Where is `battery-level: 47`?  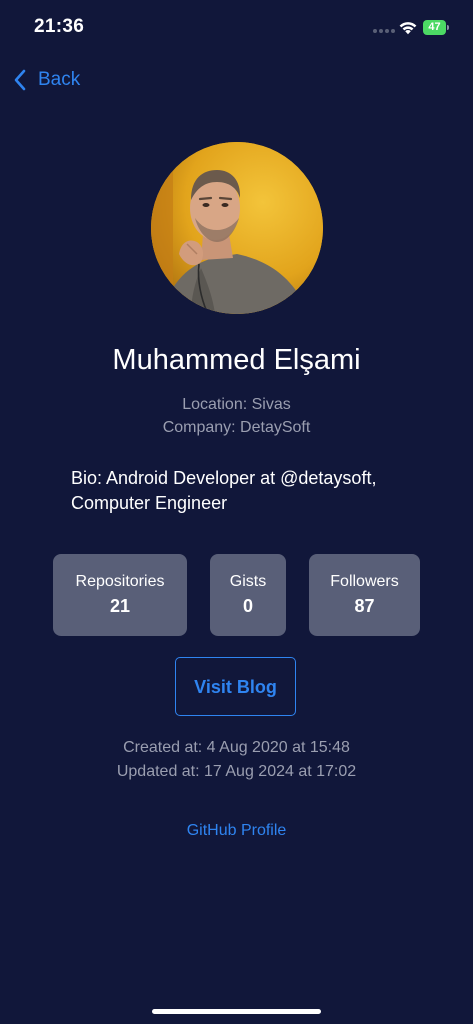
battery-level: 47 is located at coordinates (434, 27).